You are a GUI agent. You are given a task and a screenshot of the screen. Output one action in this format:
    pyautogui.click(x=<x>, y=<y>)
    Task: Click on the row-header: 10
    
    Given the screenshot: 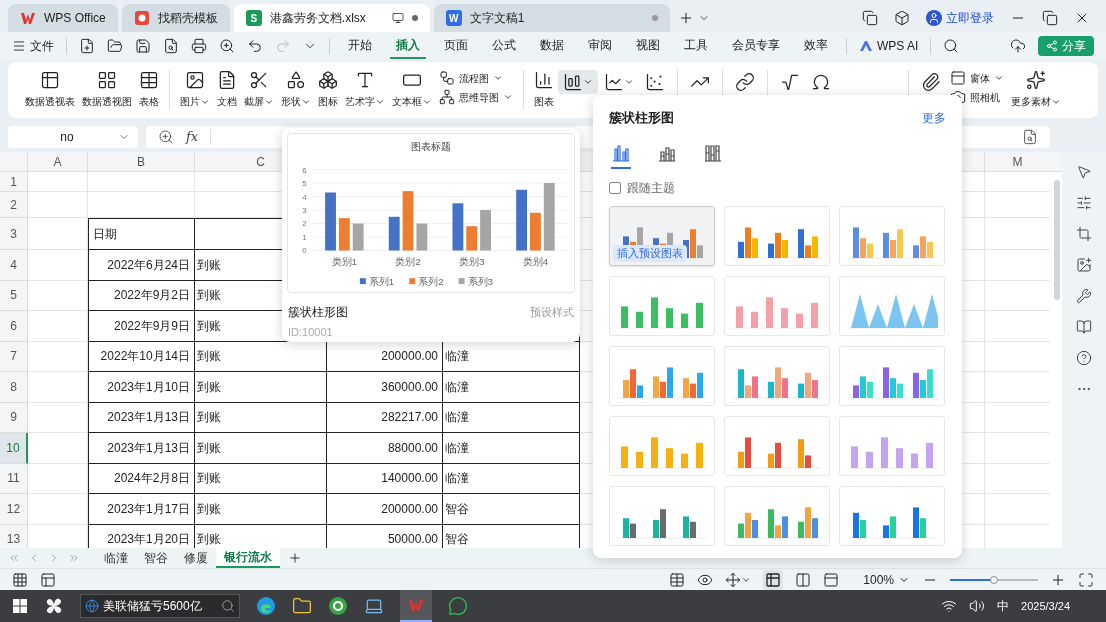 What is the action you would take?
    pyautogui.click(x=14, y=448)
    